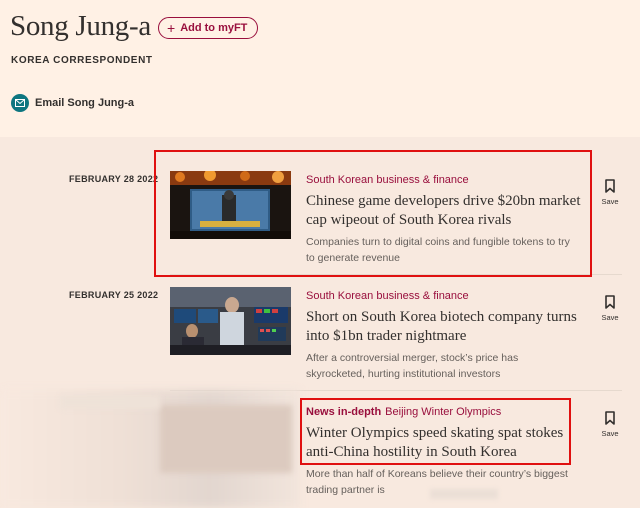  Describe the element at coordinates (85, 103) in the screenshot. I see `email-author-label: Email Song Jung-a` at that location.